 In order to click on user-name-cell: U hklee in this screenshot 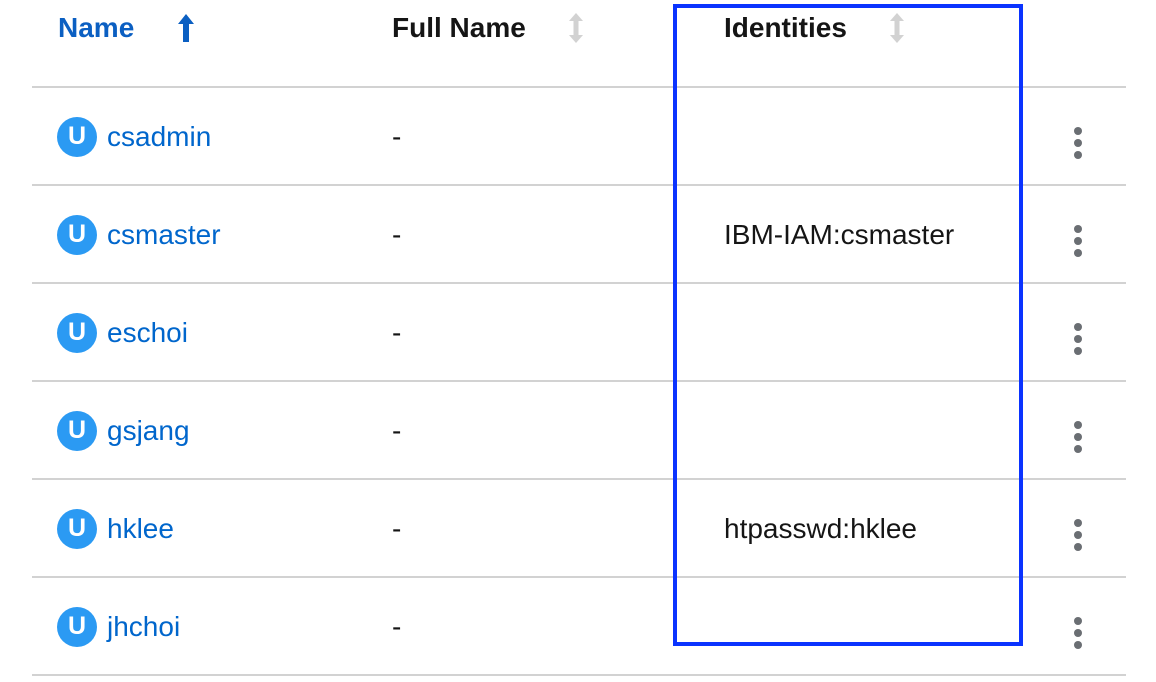, I will do `click(115, 528)`.